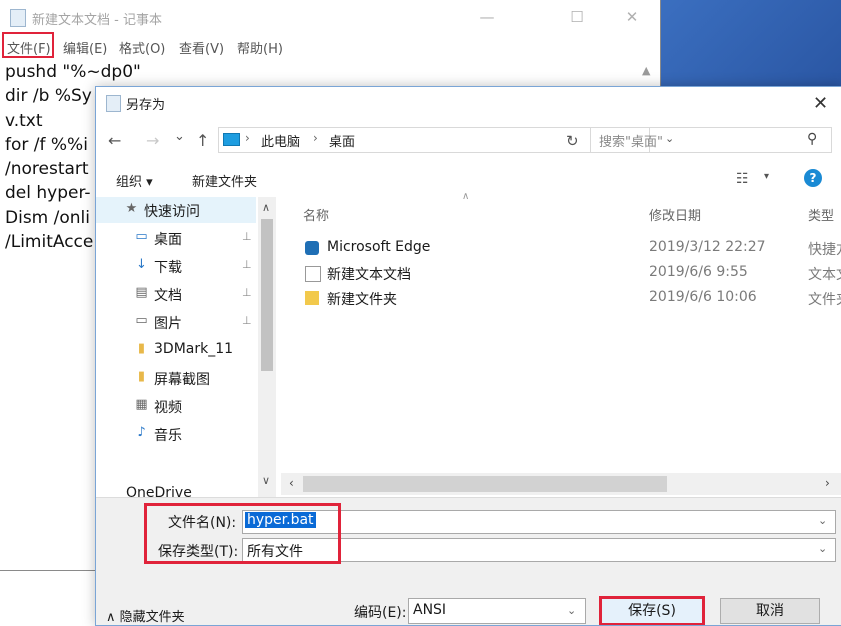  What do you see at coordinates (750, 45) in the screenshot?
I see `desktop-background` at bounding box center [750, 45].